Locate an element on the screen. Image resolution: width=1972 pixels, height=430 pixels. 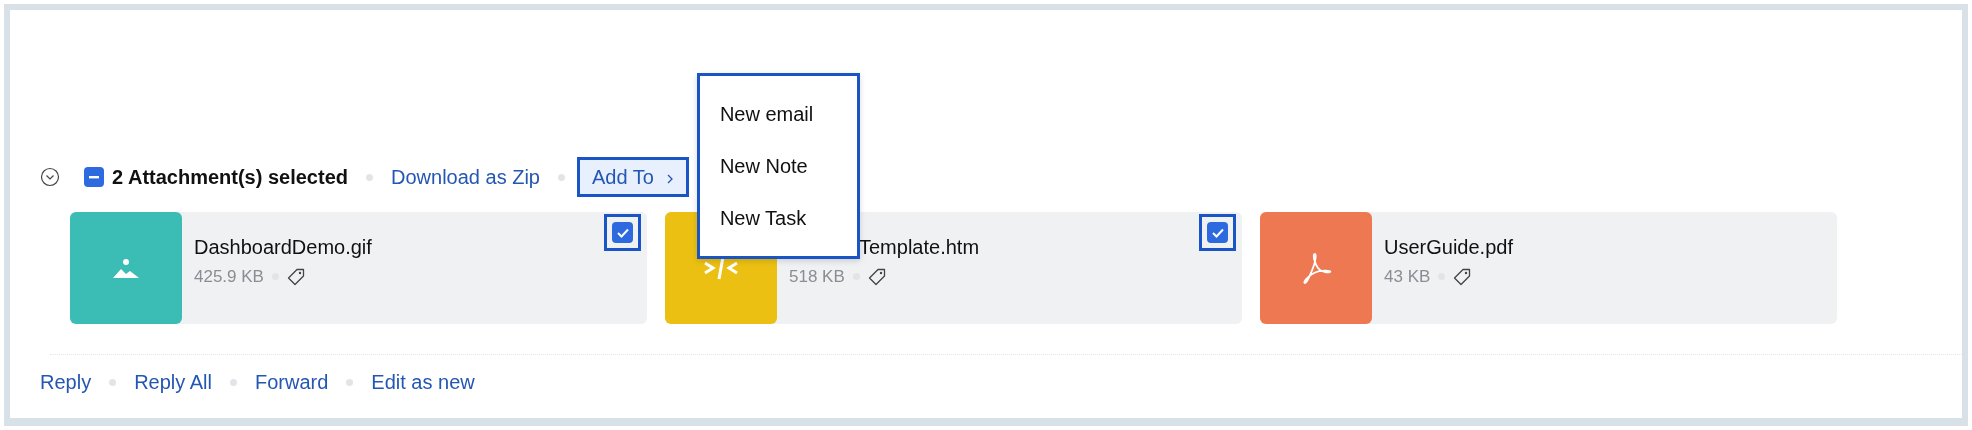
attachment-card: UserGuide.pdf 43 KB is located at coordinates (1548, 268).